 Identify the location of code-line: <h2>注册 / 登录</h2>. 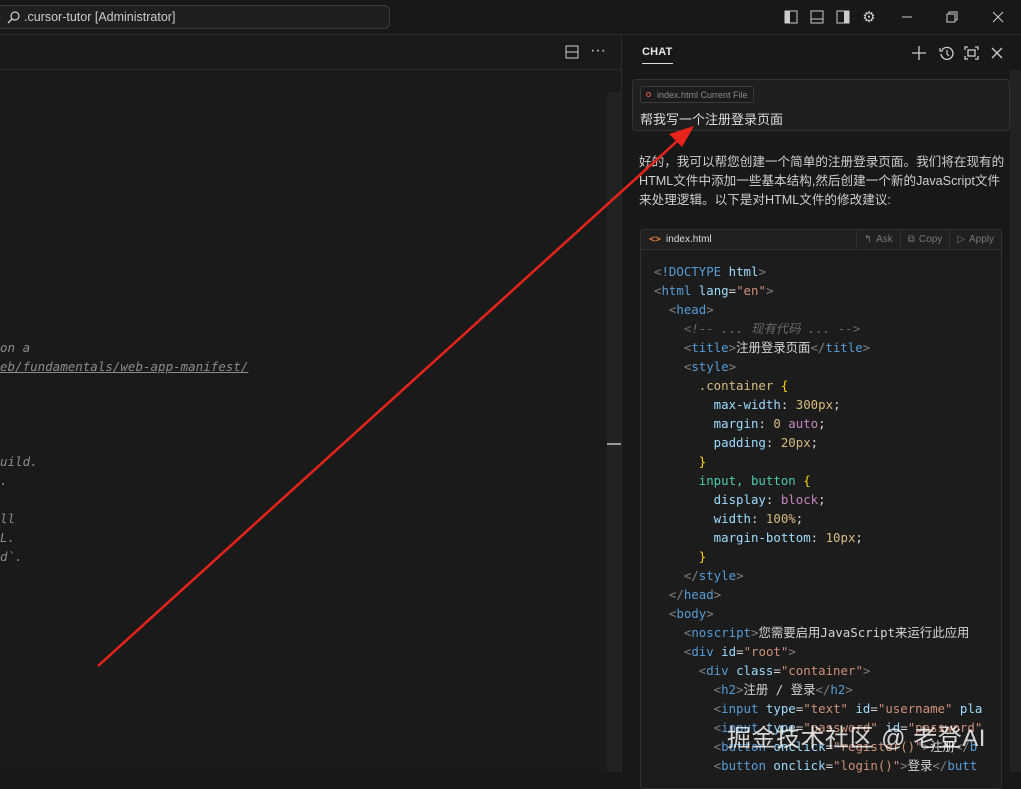
(818, 689).